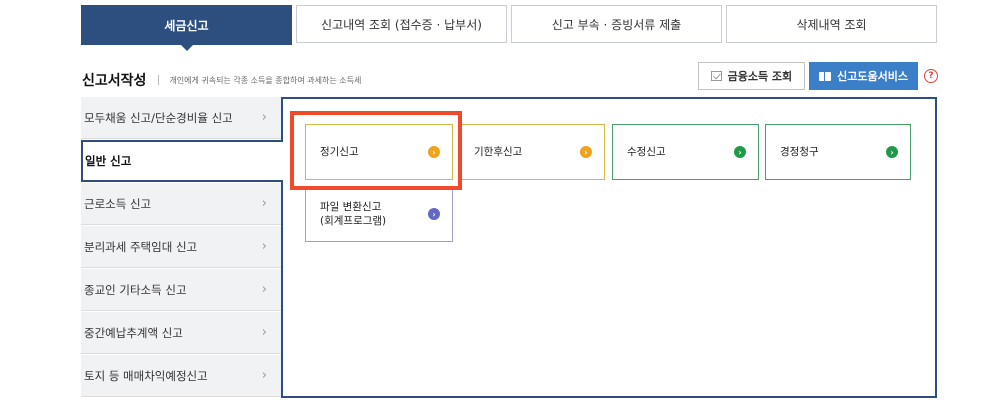 The height and width of the screenshot is (400, 1000). What do you see at coordinates (118, 203) in the screenshot?
I see `sidebar-item-label: 근로소득 신고` at bounding box center [118, 203].